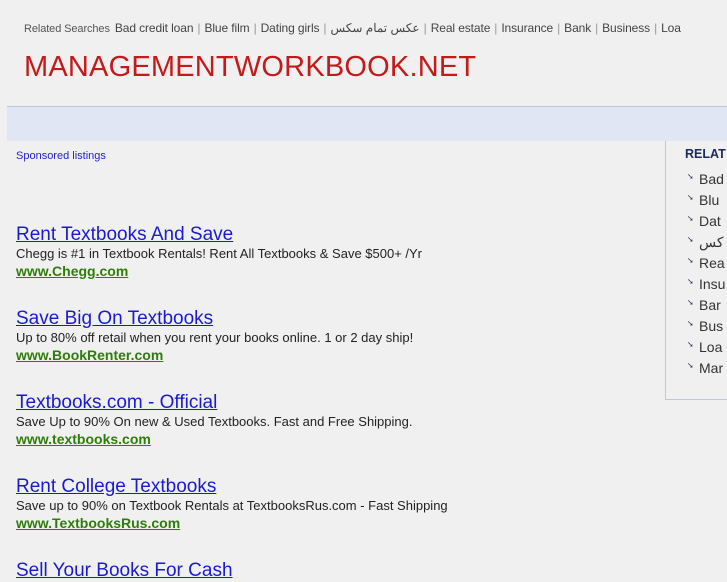  I want to click on sidebar-item: ➘ Rea, so click(696, 263).